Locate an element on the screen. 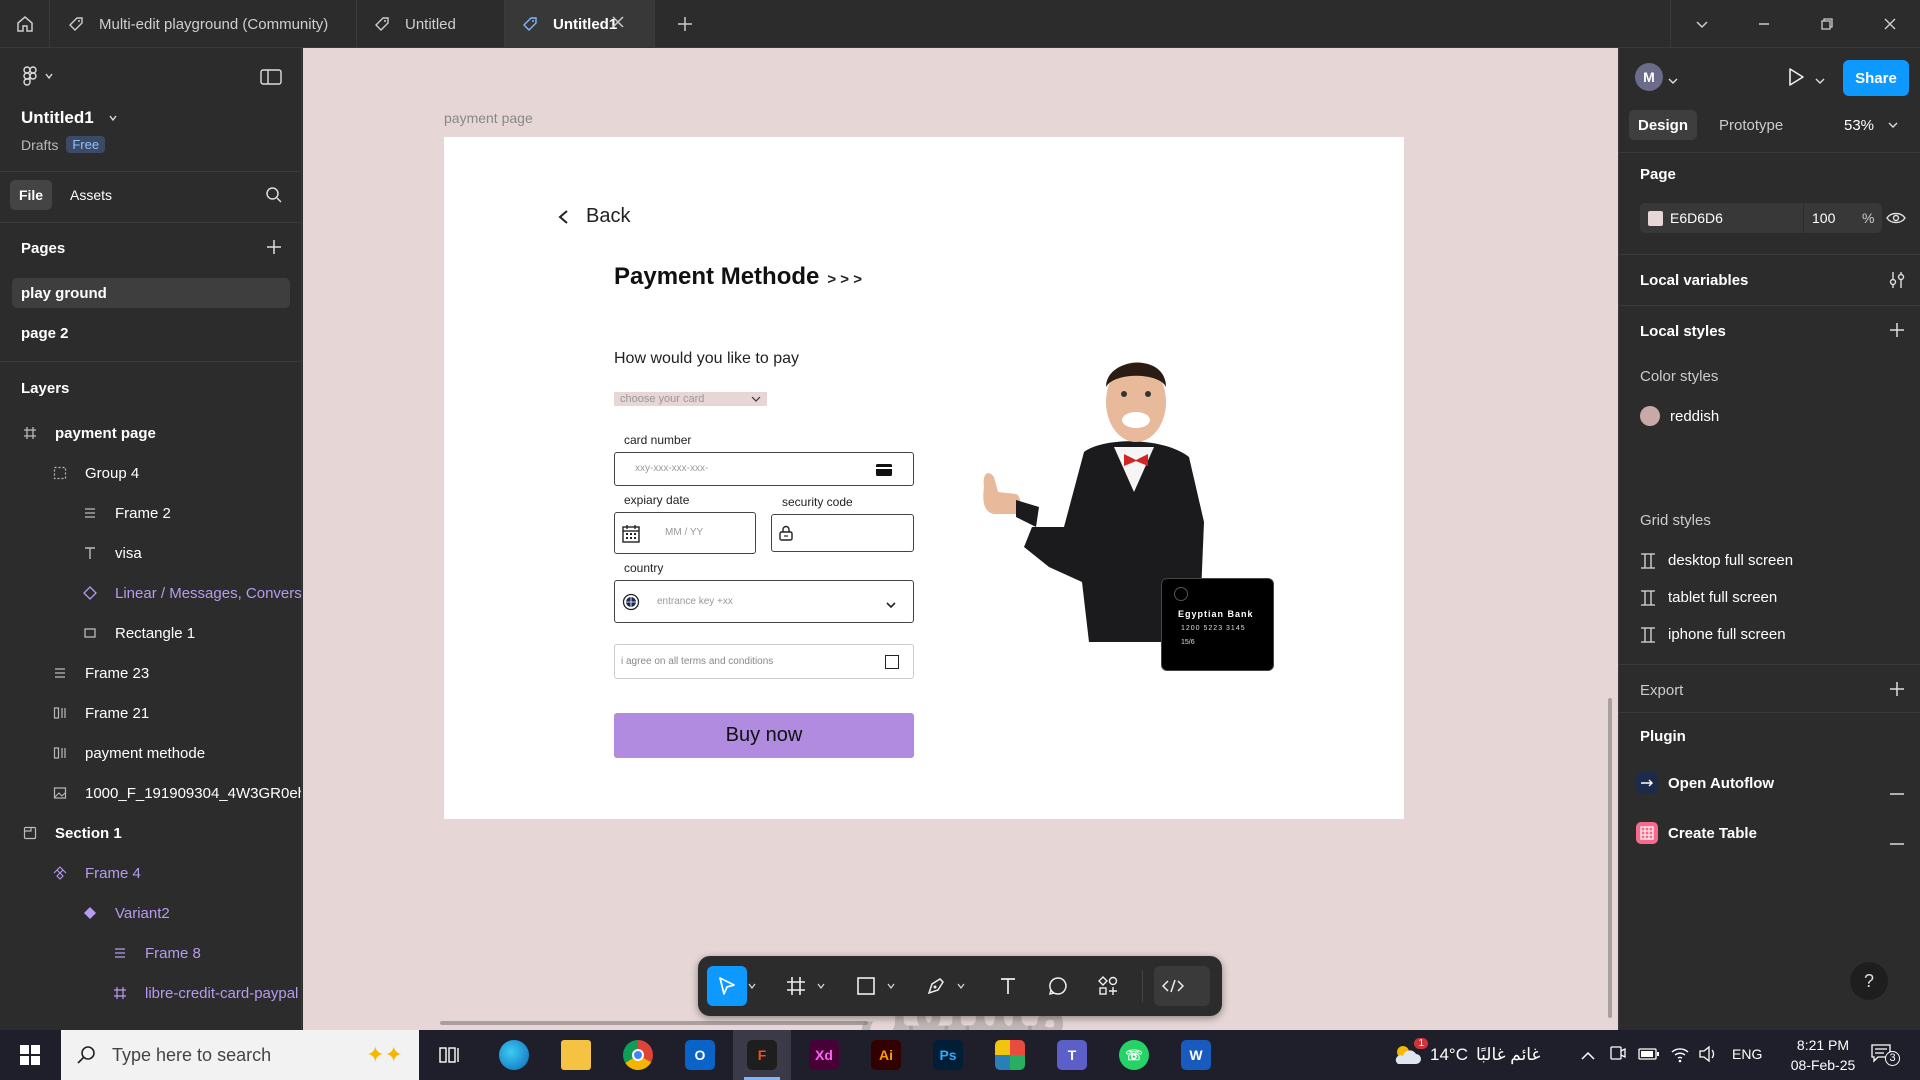  plan-badge: Free is located at coordinates (86, 144).